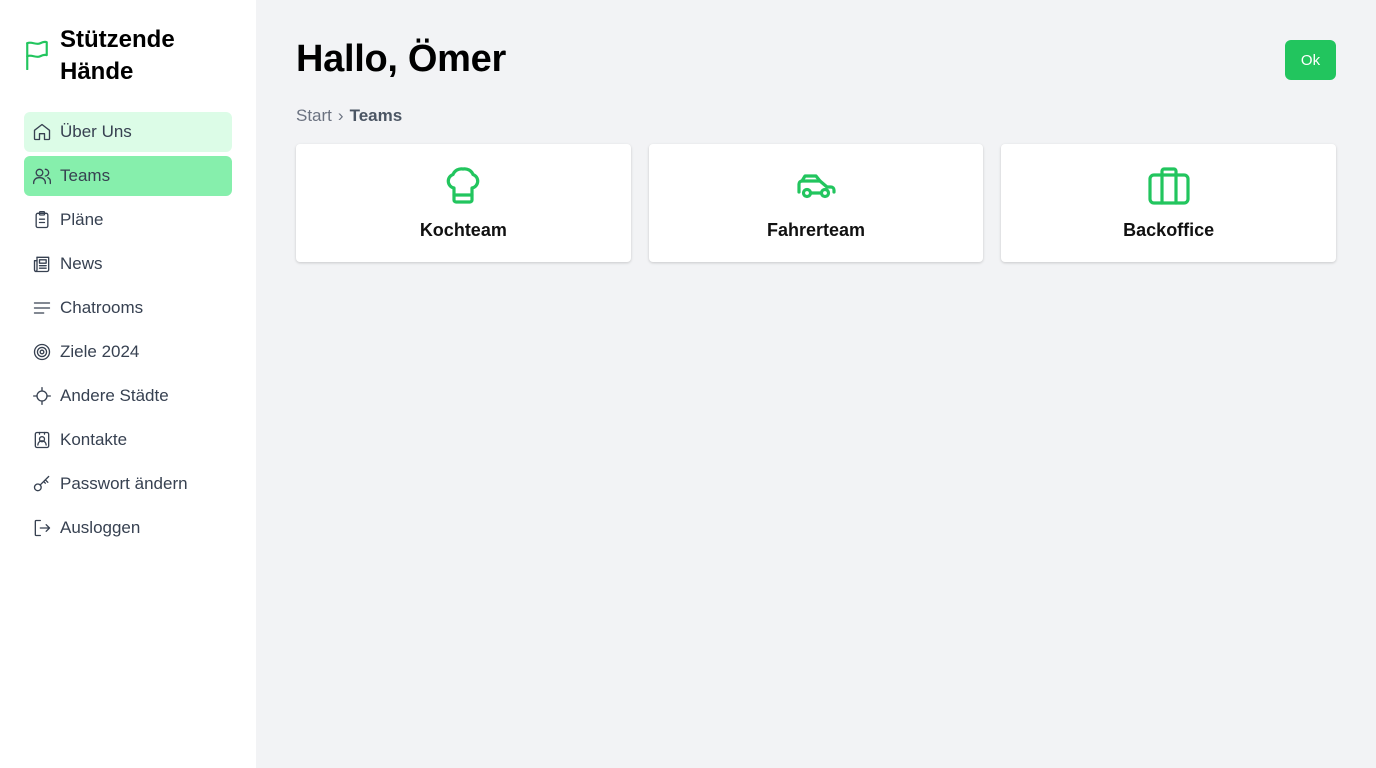  Describe the element at coordinates (42, 396) in the screenshot. I see `crosshair-icon` at that location.